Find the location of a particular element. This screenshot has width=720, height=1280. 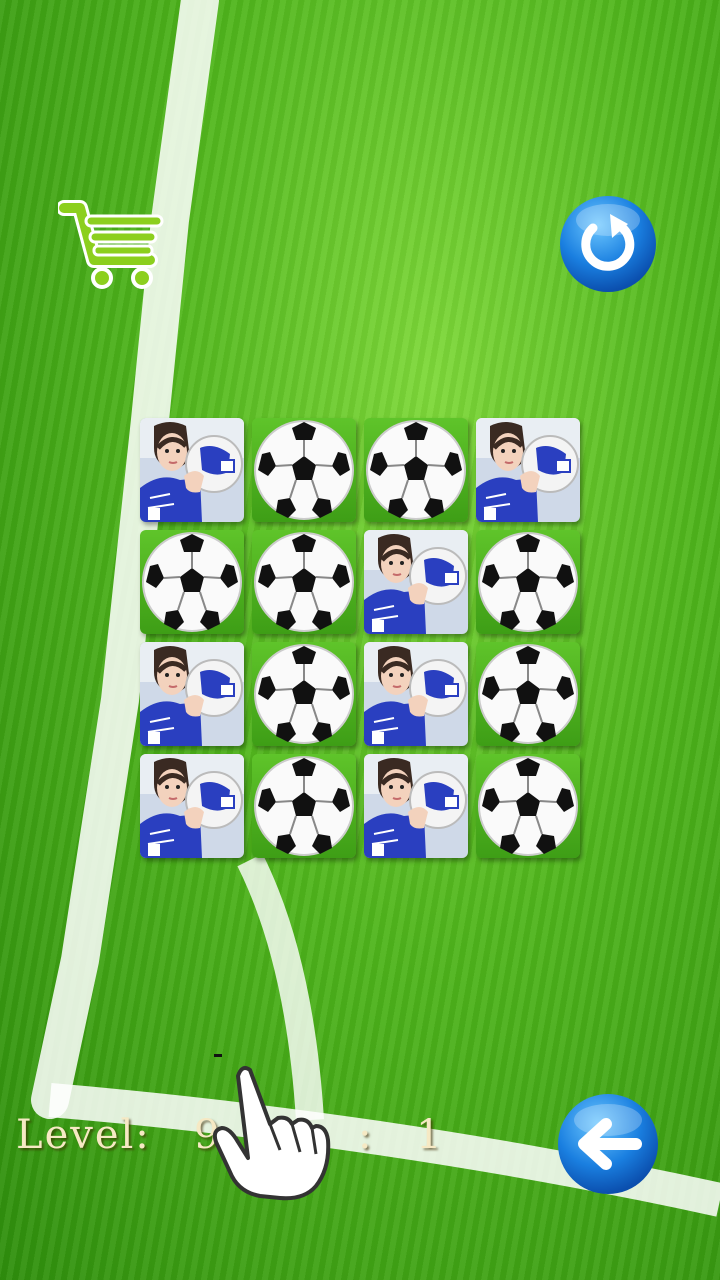

tutorial-hand is located at coordinates (270, 1131).